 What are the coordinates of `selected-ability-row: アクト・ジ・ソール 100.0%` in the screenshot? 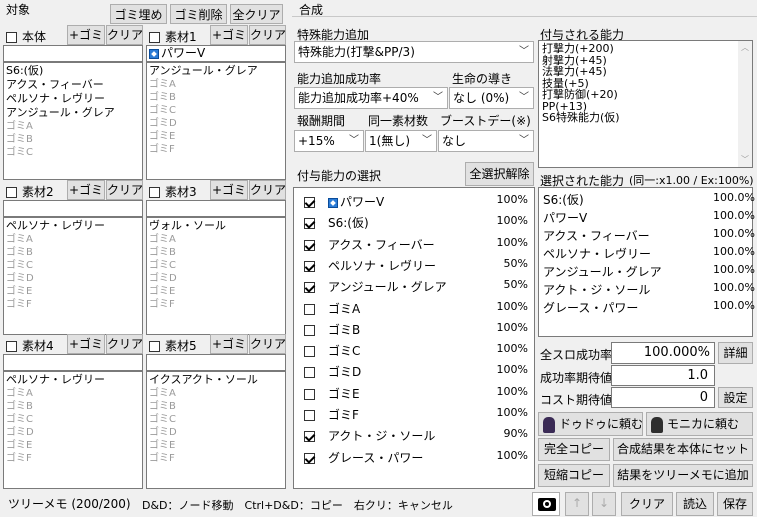 It's located at (649, 289).